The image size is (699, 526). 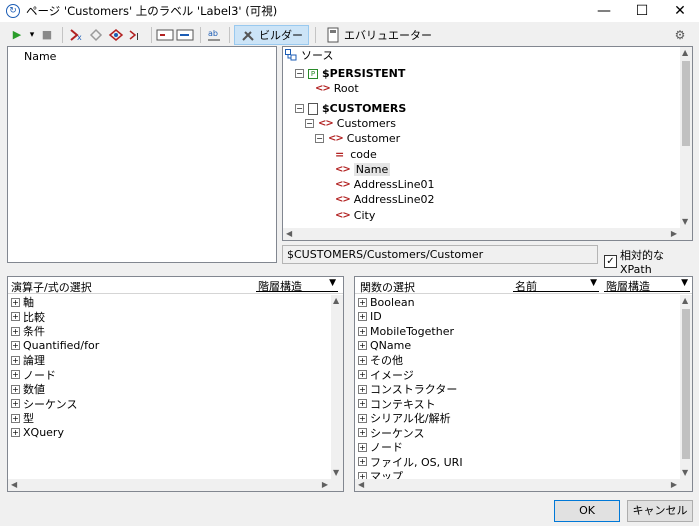 What do you see at coordinates (610, 261) in the screenshot?
I see `relative-xpath-checkbox: ✓` at bounding box center [610, 261].